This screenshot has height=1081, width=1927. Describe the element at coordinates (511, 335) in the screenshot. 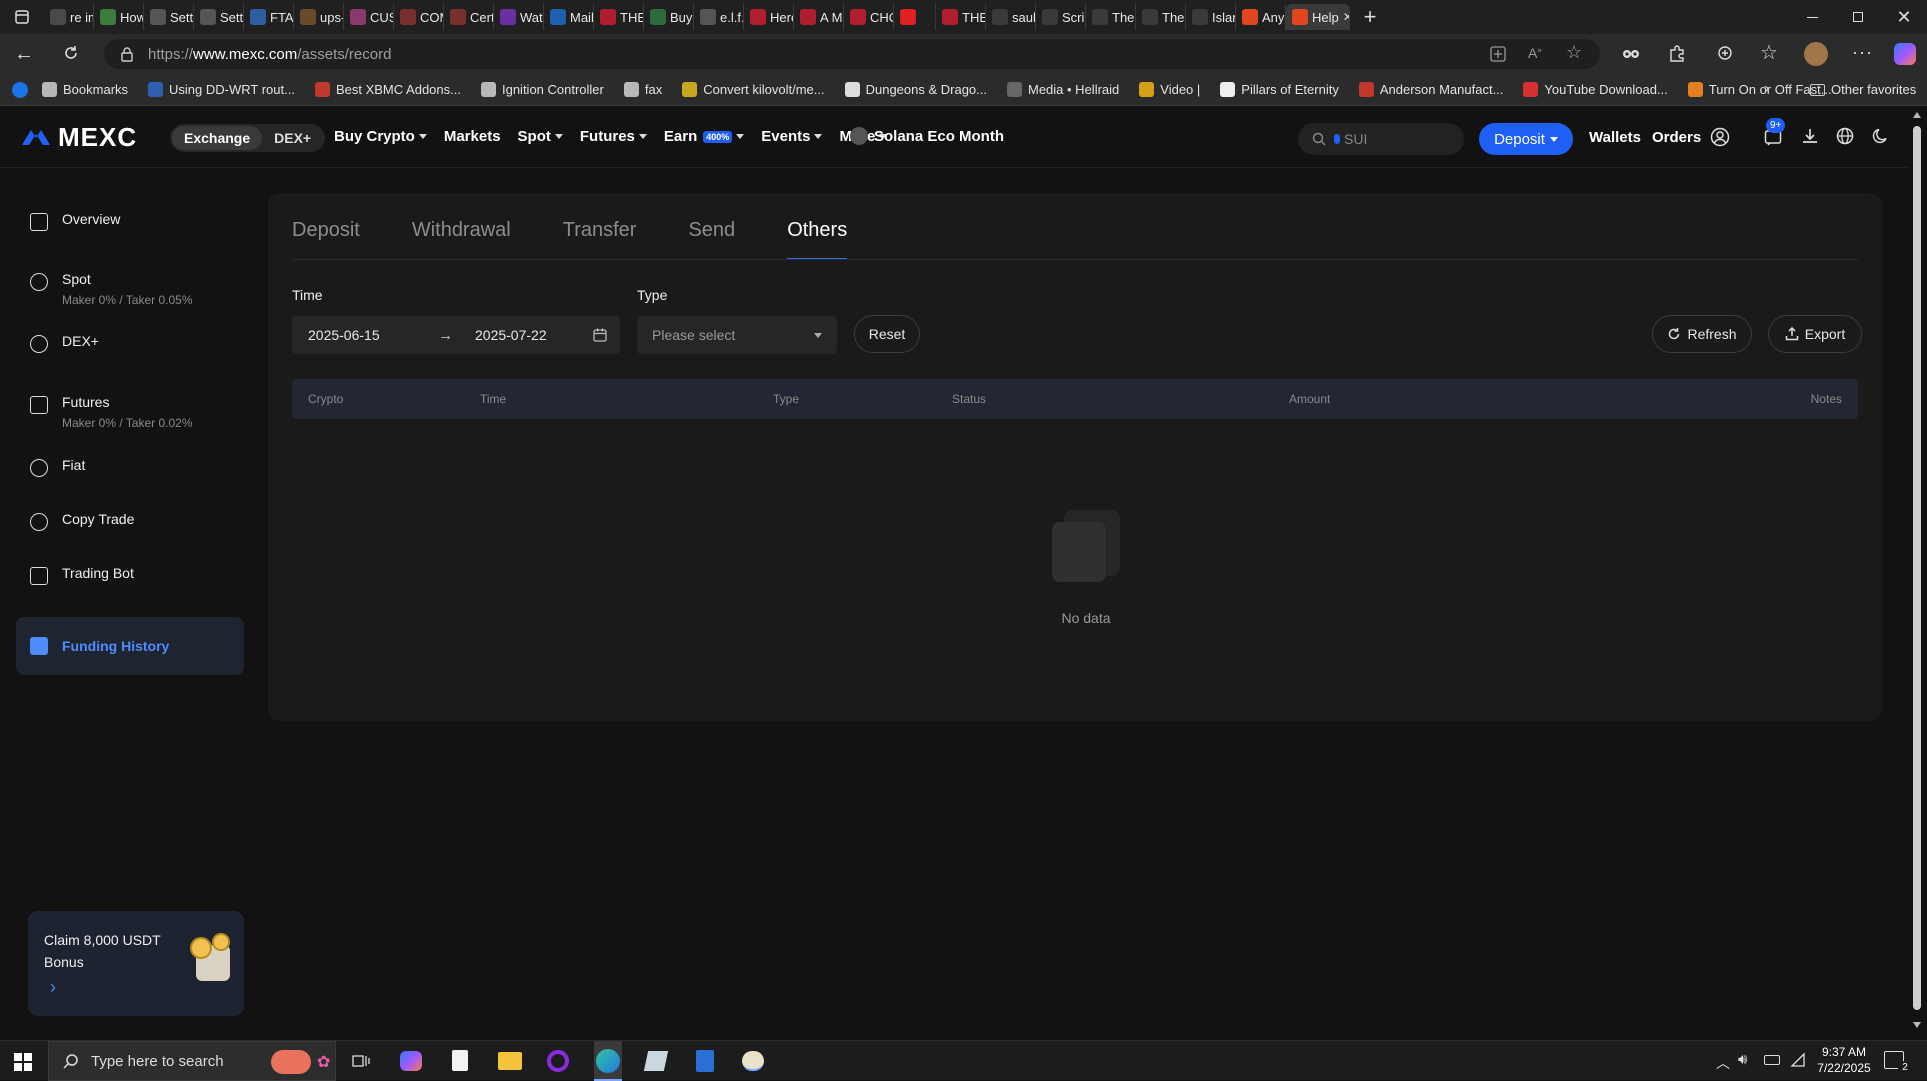

I see `date-to-input: 2025-07-22` at that location.